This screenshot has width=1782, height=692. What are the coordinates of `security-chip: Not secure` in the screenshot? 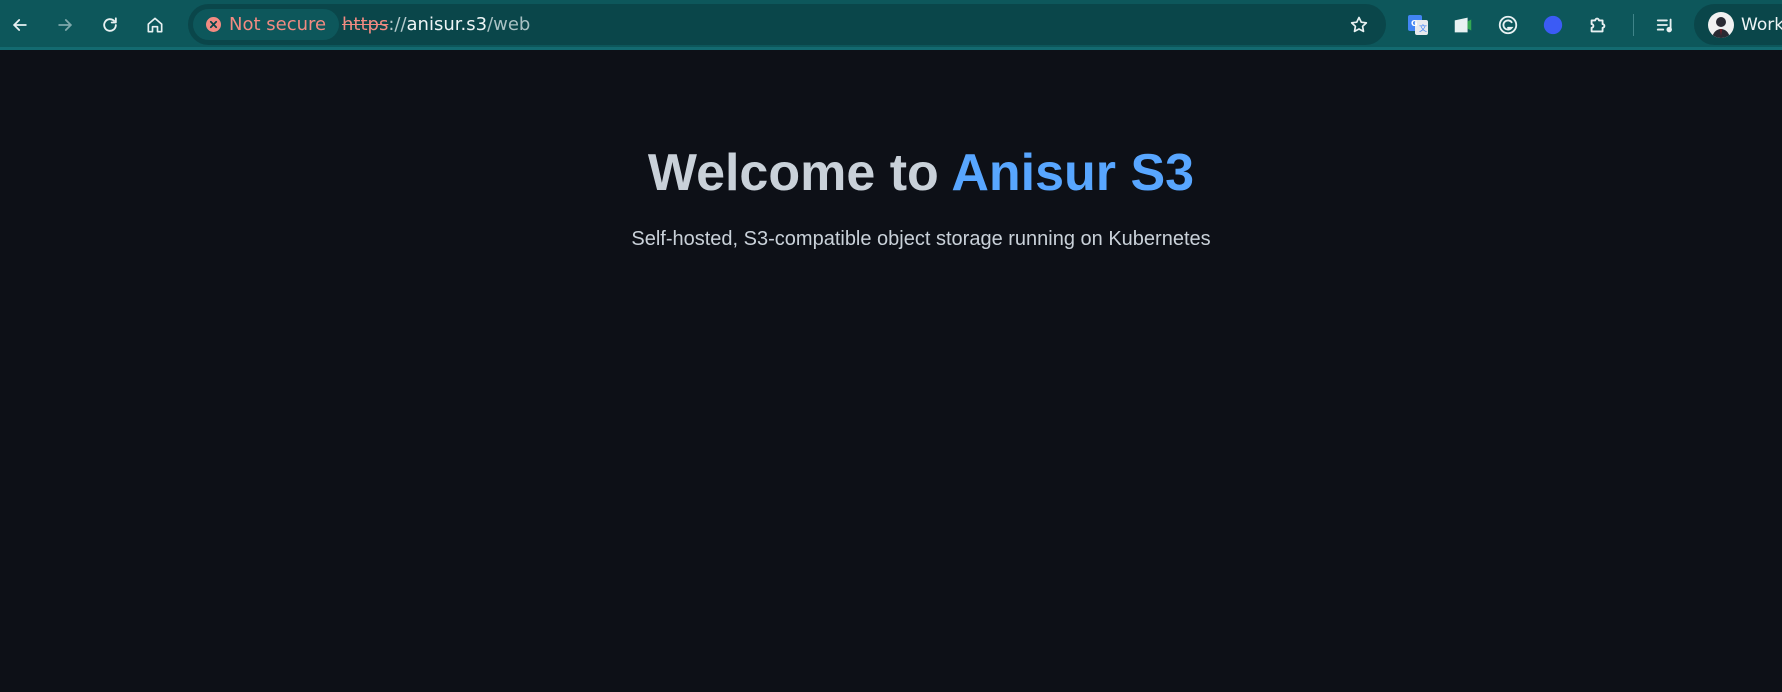 It's located at (266, 24).